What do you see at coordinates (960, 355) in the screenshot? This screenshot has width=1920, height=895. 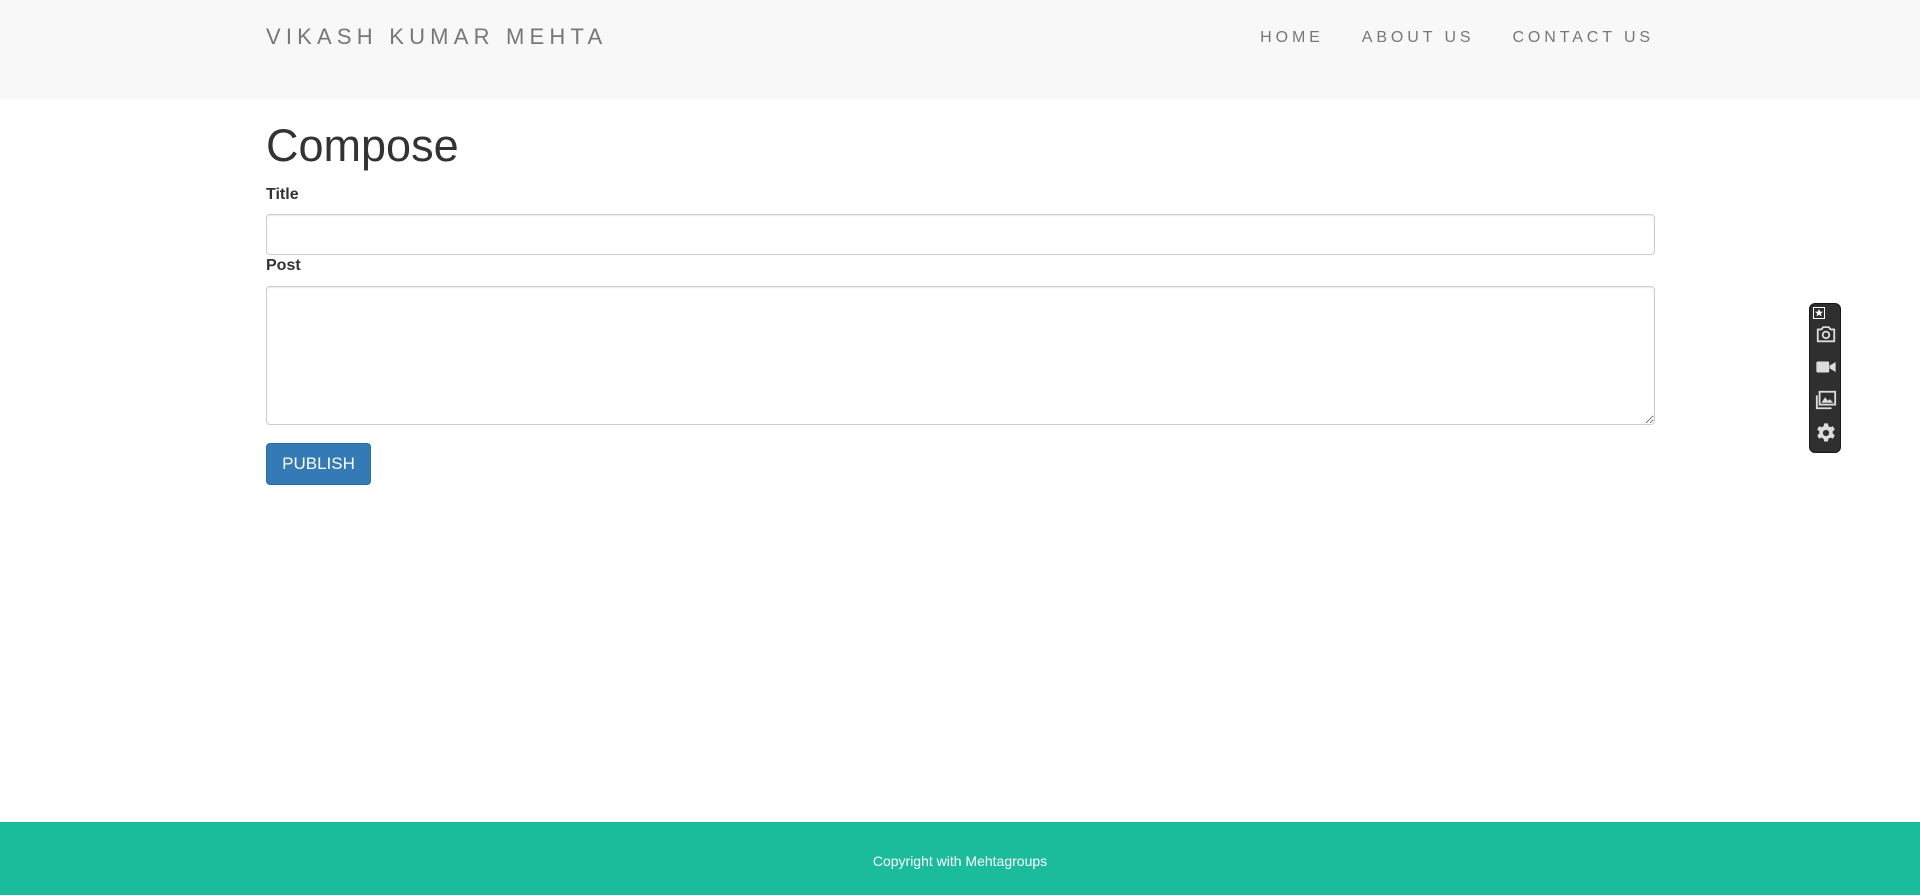 I see `post-textarea` at bounding box center [960, 355].